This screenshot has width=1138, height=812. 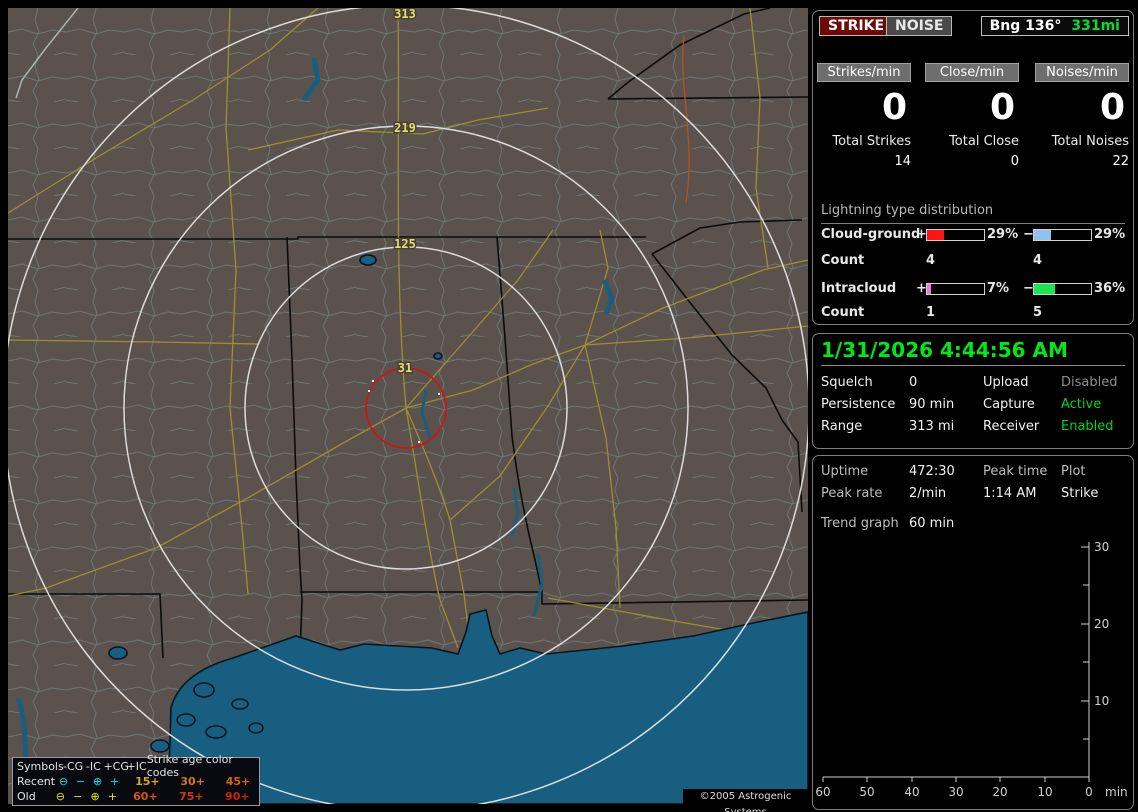 What do you see at coordinates (859, 288) in the screenshot?
I see `intracloud-label: Intracloud` at bounding box center [859, 288].